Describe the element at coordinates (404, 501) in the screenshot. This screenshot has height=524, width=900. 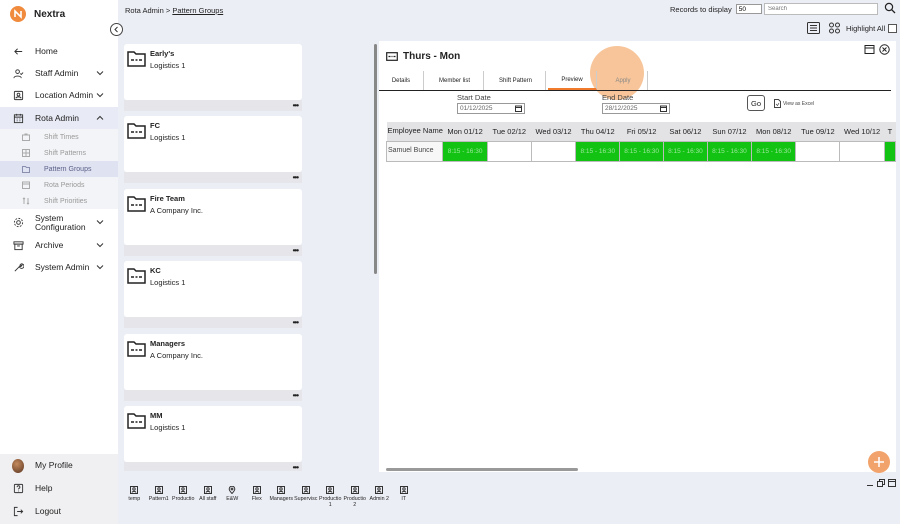
I see `quick-item: IT` at that location.